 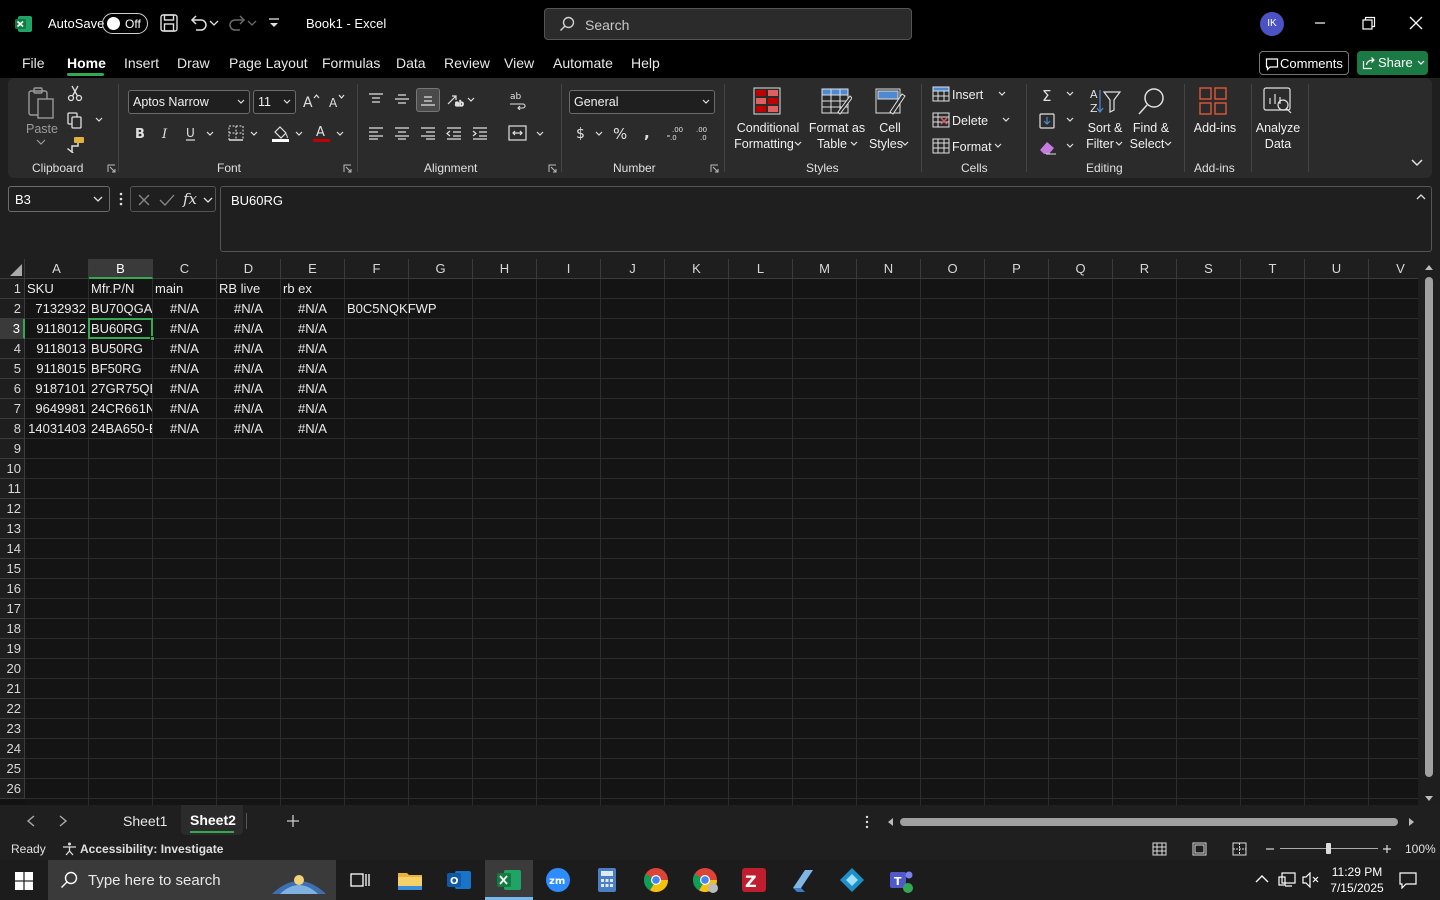 I want to click on column-header-e: E, so click(x=313, y=269).